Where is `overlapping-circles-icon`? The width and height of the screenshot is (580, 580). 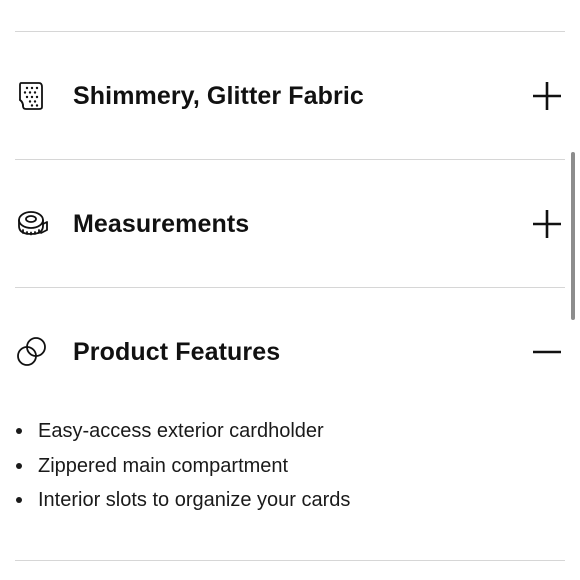
overlapping-circles-icon is located at coordinates (32, 352).